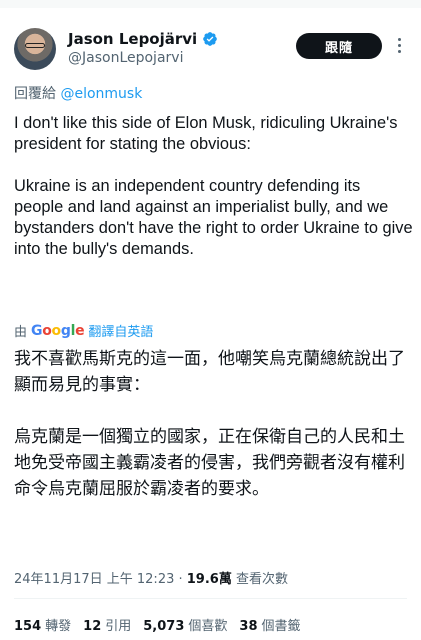 Image resolution: width=421 pixels, height=640 pixels. Describe the element at coordinates (28, 626) in the screenshot. I see `retweets-count: 154` at that location.